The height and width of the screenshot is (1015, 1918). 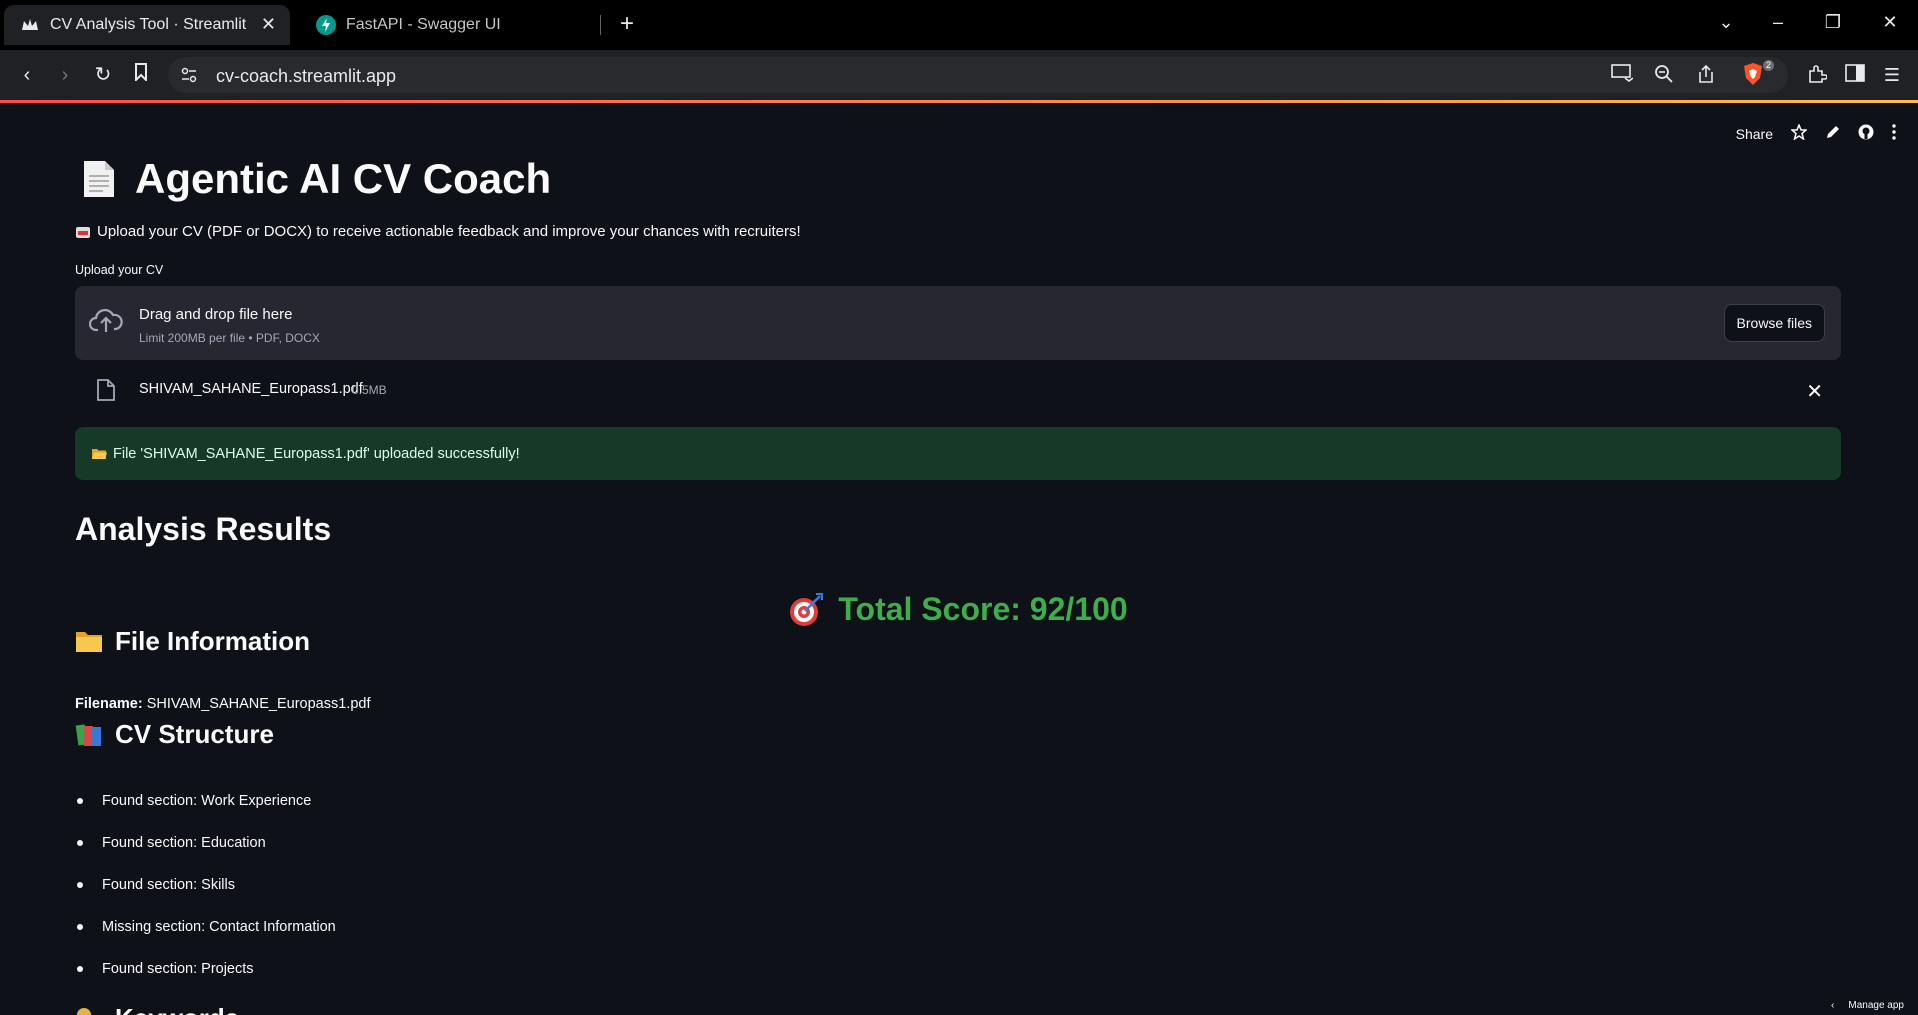 I want to click on list-item: Found section: Projects, so click(x=205, y=980).